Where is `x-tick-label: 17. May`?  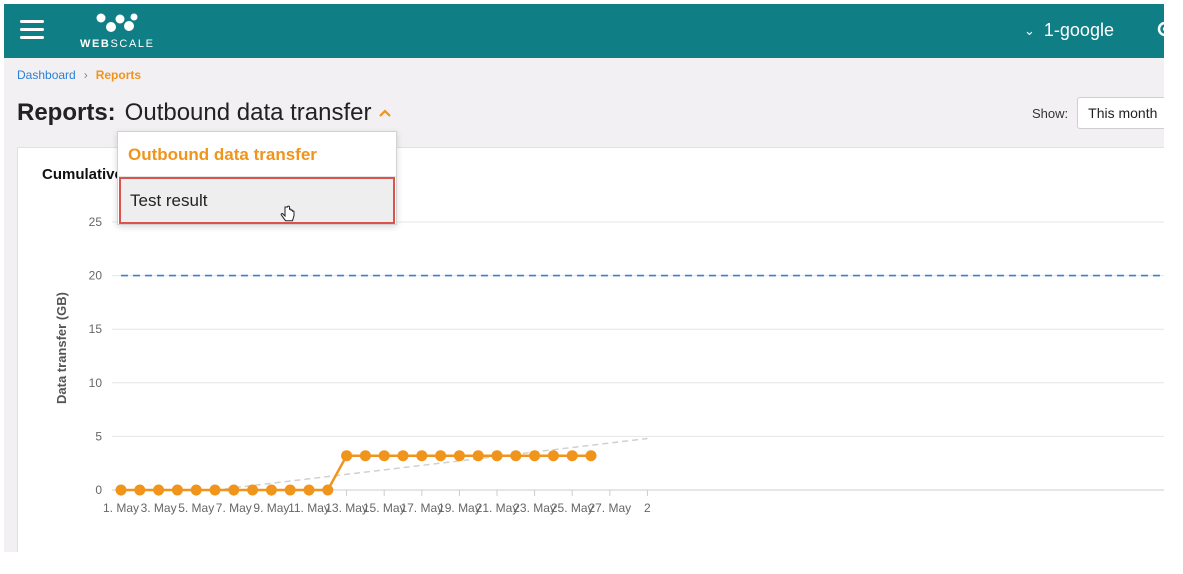
x-tick-label: 17. May is located at coordinates (421, 508).